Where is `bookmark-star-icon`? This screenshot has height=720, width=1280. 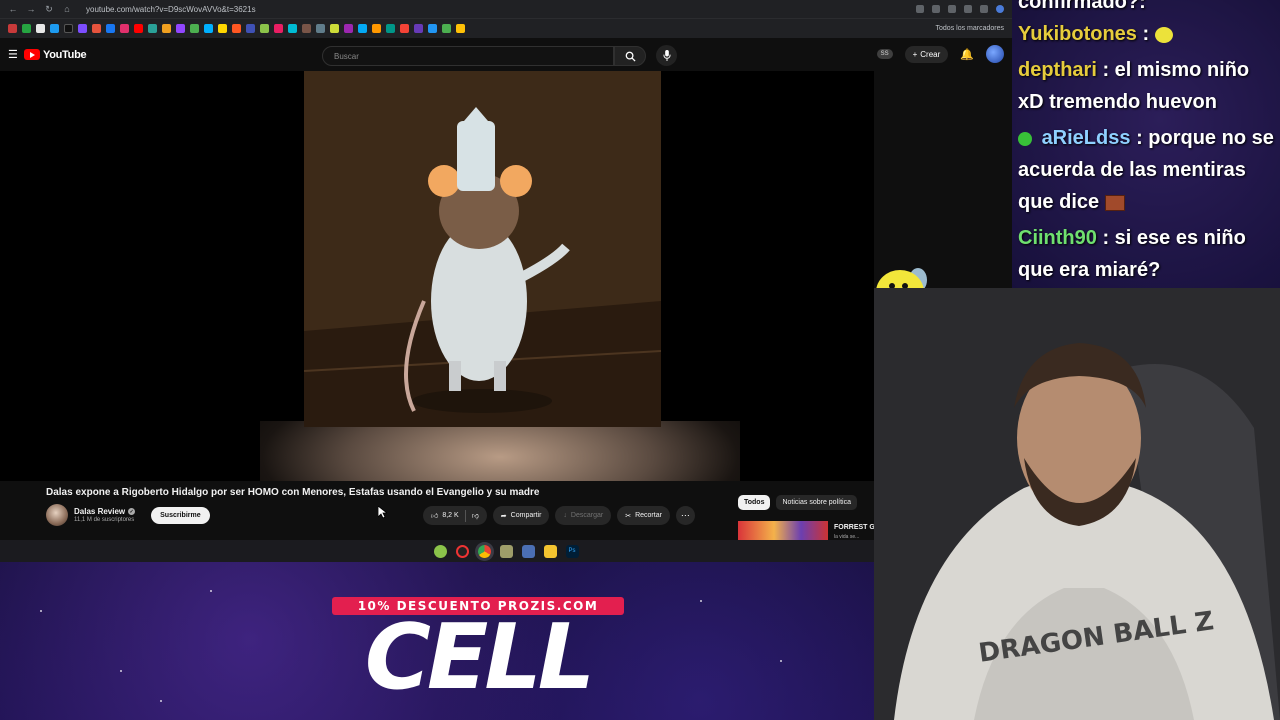 bookmark-star-icon is located at coordinates (936, 9).